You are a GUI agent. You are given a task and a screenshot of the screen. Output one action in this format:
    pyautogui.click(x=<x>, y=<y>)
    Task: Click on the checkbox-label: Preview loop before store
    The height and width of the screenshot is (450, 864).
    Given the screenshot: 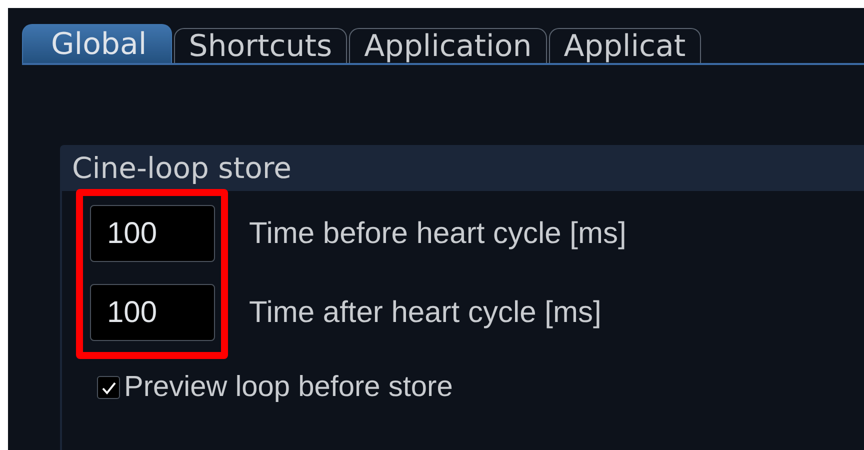 What is the action you would take?
    pyautogui.click(x=288, y=387)
    